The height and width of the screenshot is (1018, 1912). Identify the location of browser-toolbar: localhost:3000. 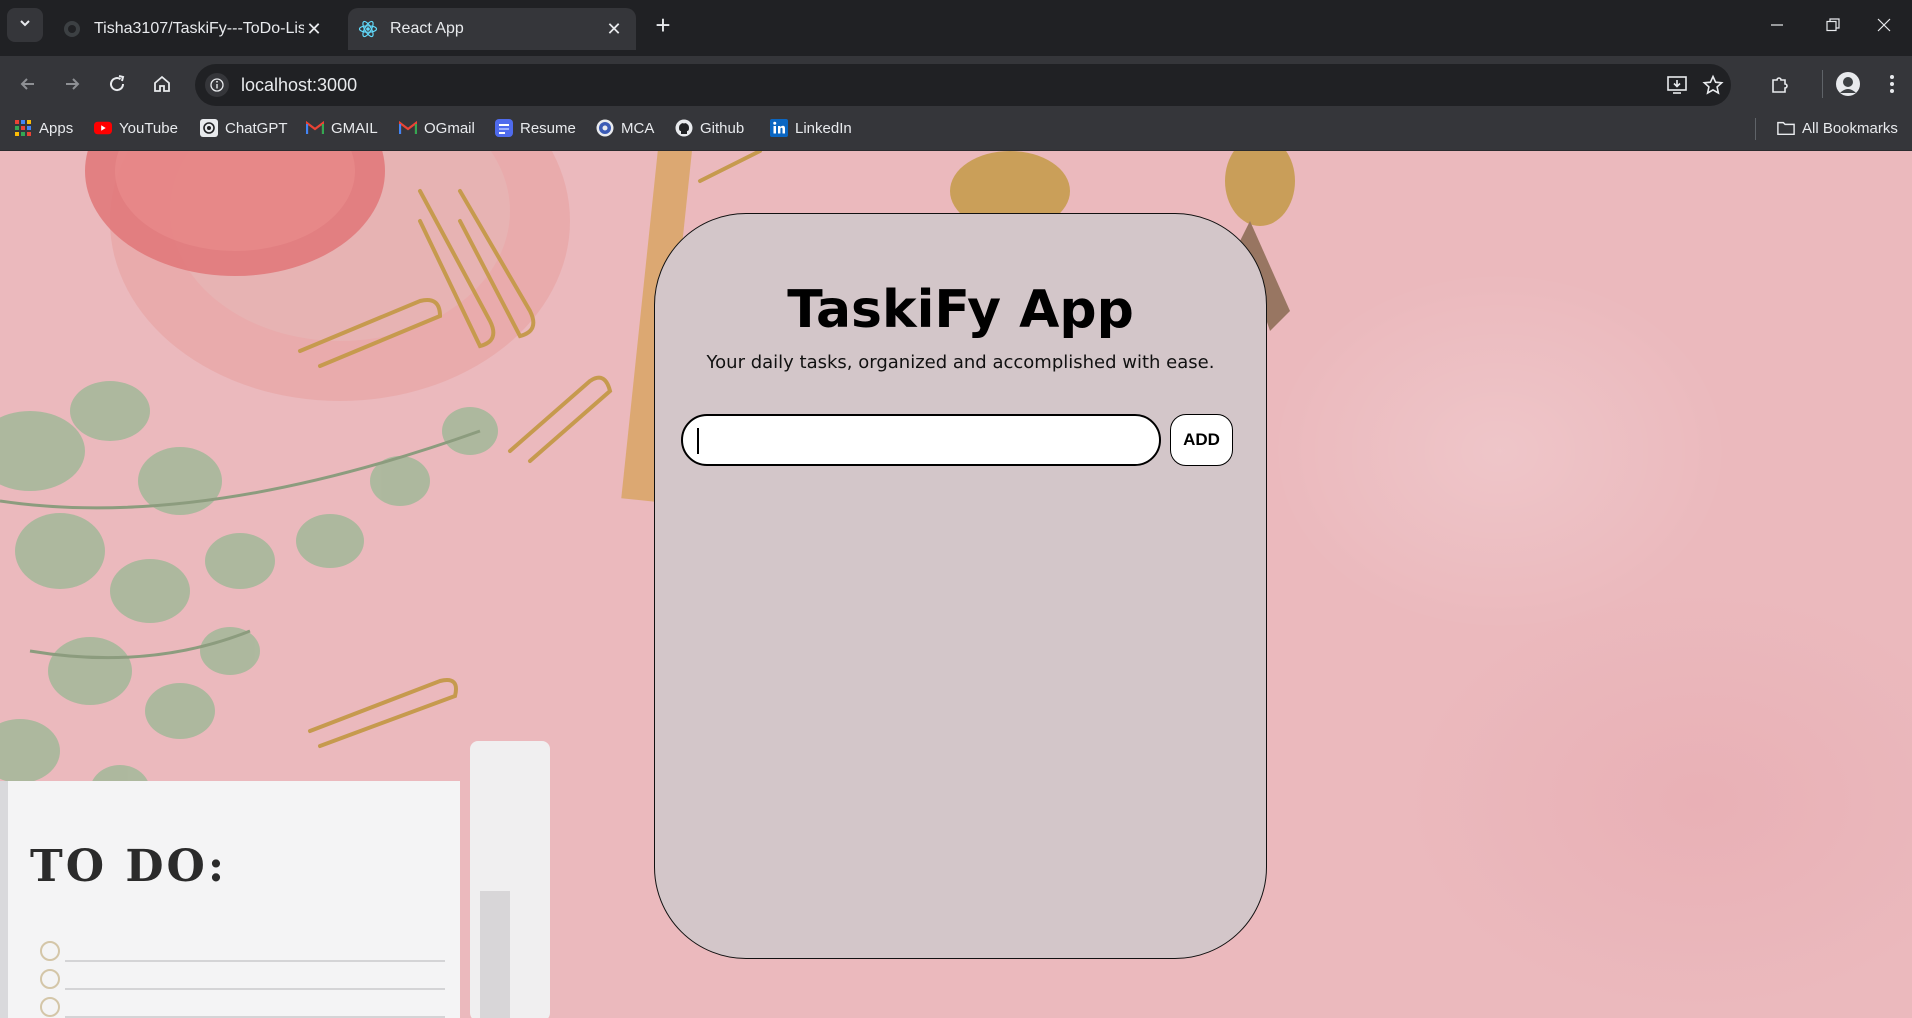
(956, 84).